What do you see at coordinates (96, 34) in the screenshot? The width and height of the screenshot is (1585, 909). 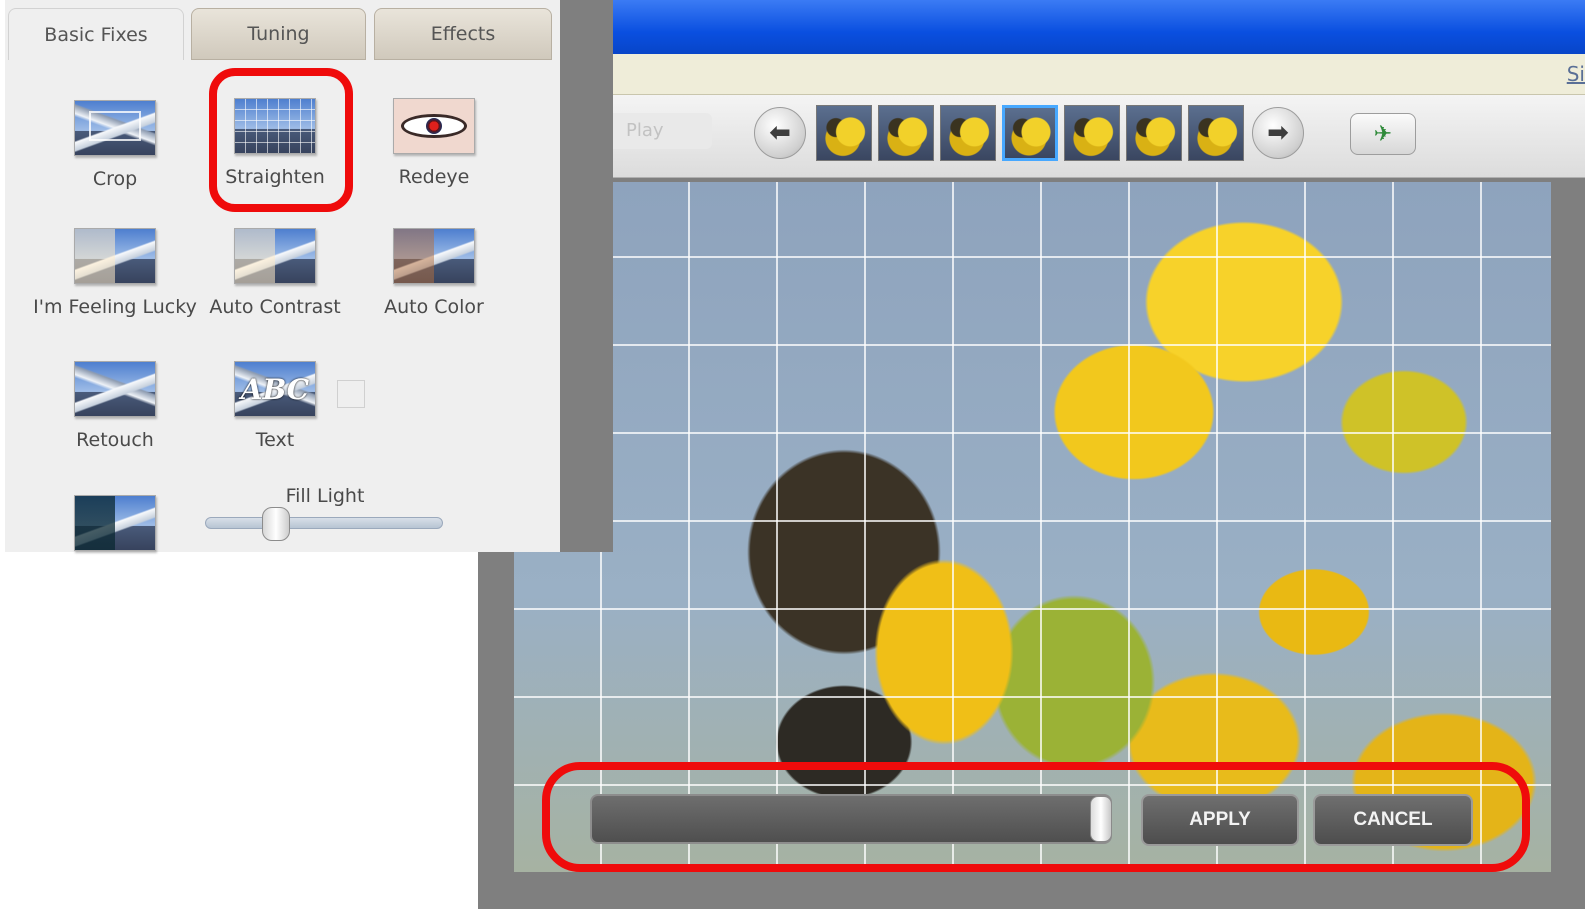 I see `tab-basic-fixes: Basic Fixes` at bounding box center [96, 34].